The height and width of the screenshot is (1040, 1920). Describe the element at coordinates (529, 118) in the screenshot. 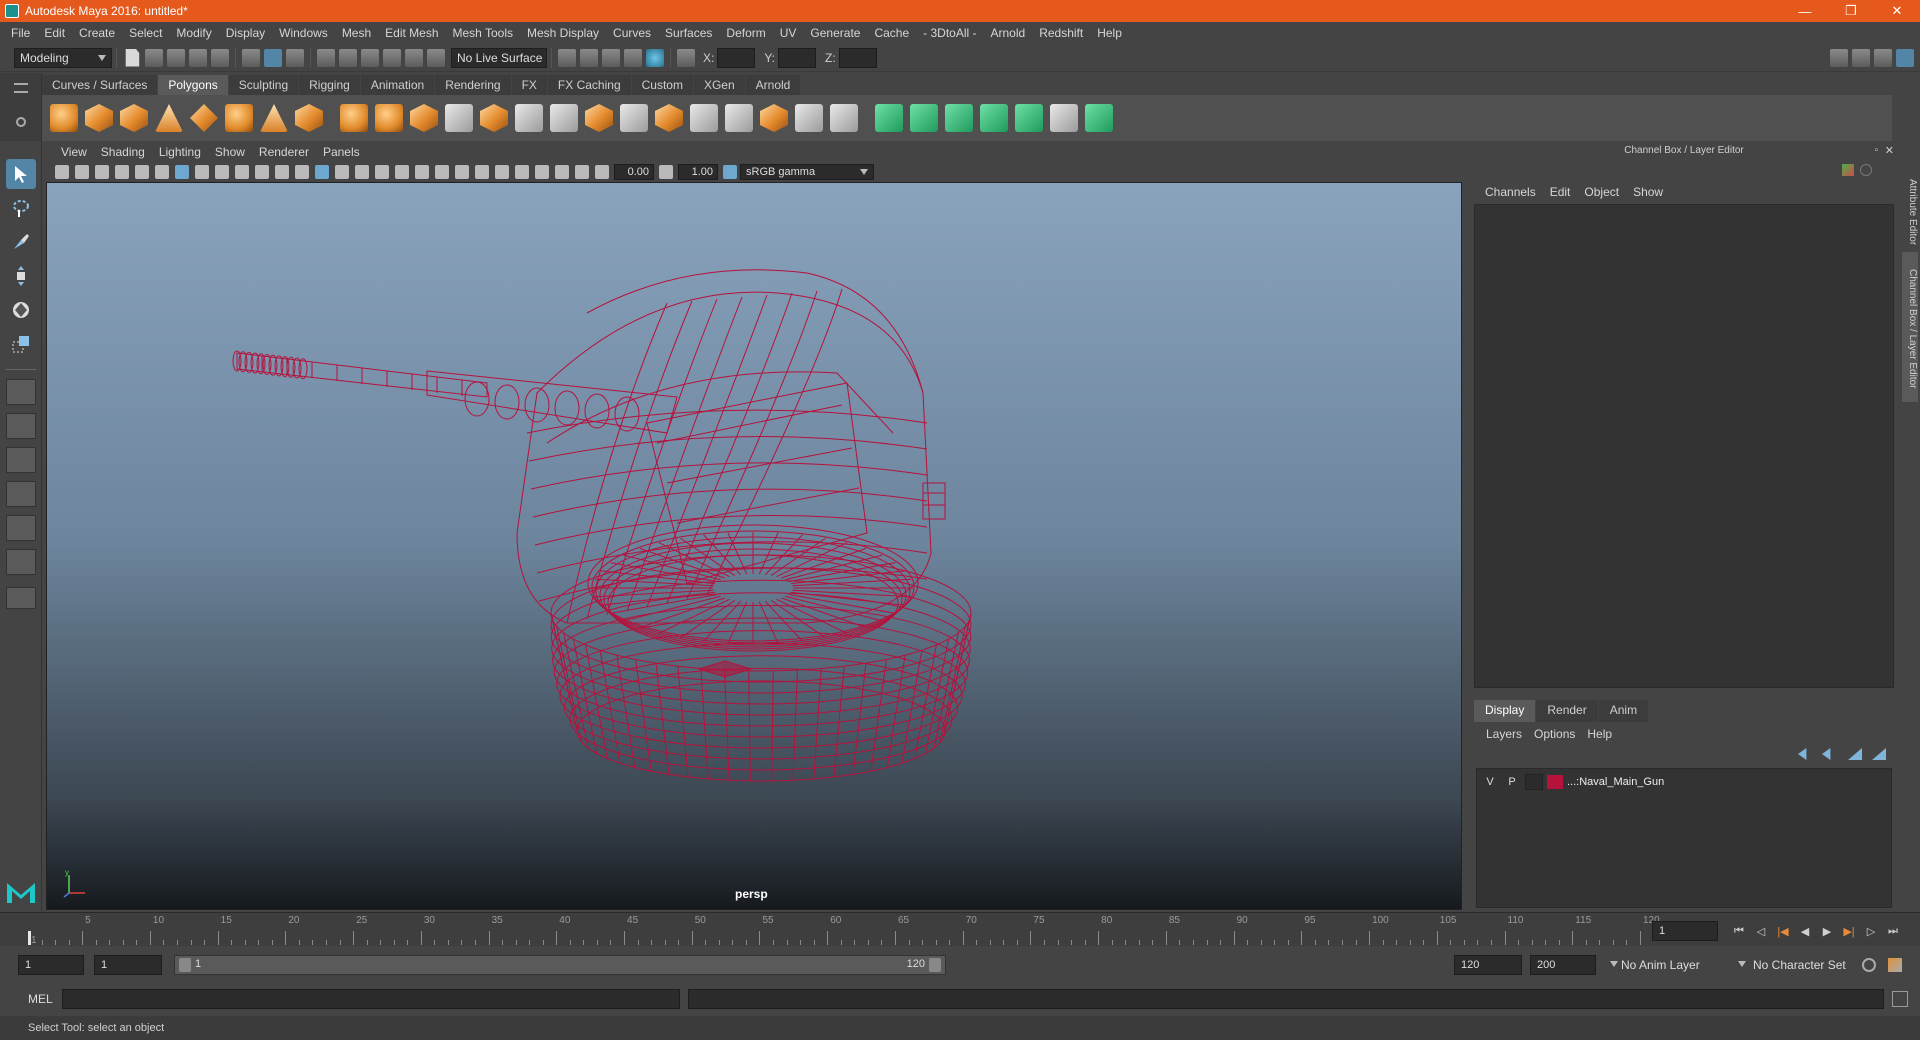

I see `mirror-icon` at that location.